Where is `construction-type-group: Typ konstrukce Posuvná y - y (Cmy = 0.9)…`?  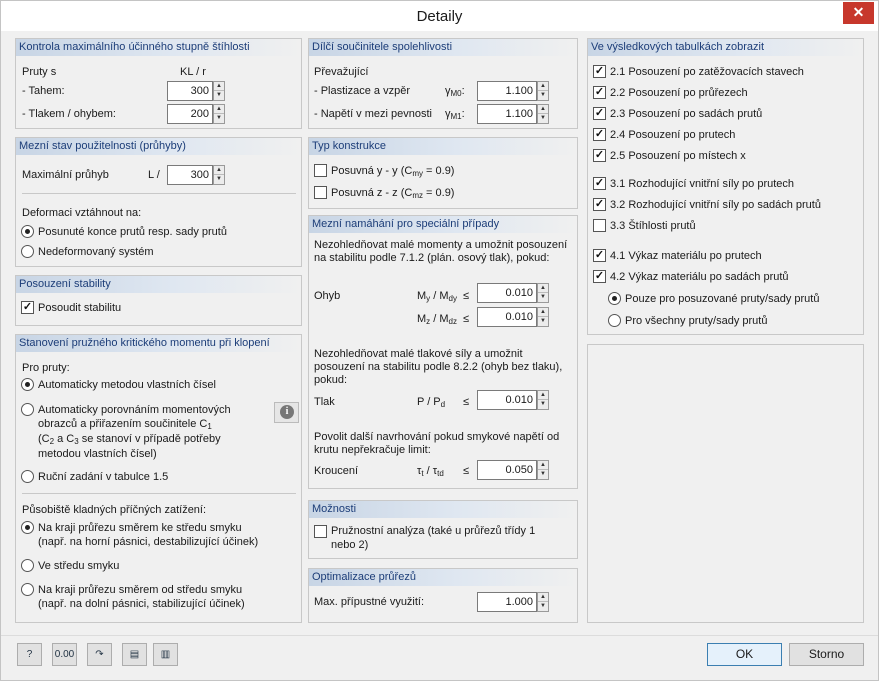 construction-type-group: Typ konstrukce Posuvná y - y (Cmy = 0.9)… is located at coordinates (443, 173).